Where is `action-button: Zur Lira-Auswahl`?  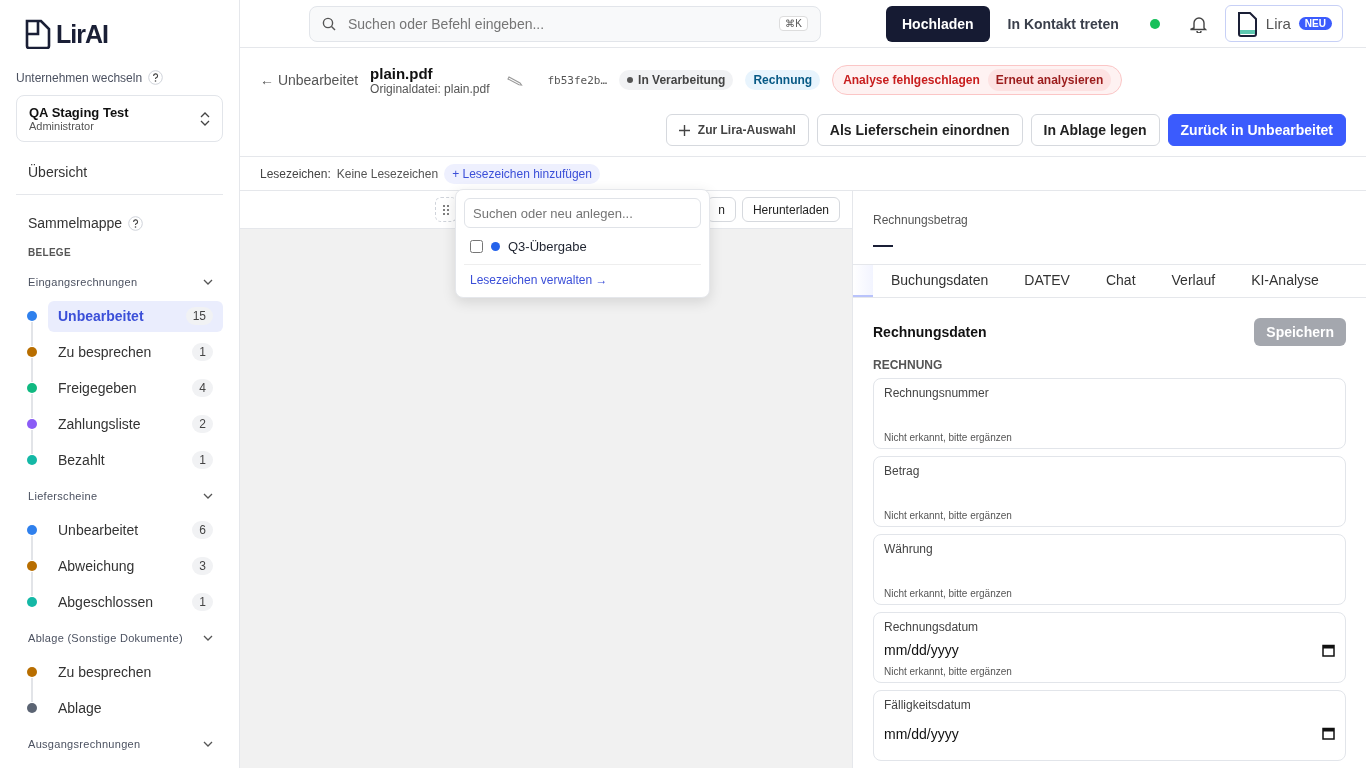 action-button: Zur Lira-Auswahl is located at coordinates (737, 130).